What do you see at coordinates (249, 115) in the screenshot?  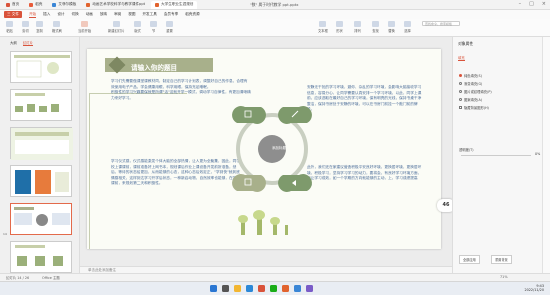 I see `leaf-top-left` at bounding box center [249, 115].